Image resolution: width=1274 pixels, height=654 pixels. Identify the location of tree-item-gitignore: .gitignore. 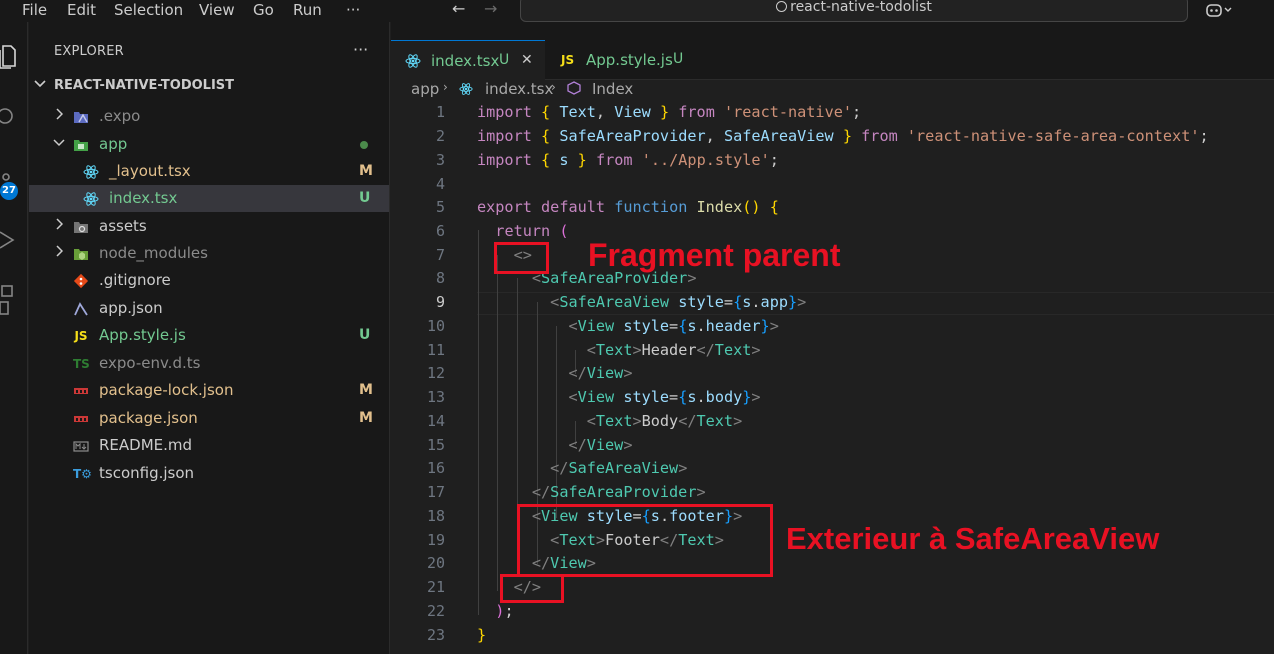
(209, 280).